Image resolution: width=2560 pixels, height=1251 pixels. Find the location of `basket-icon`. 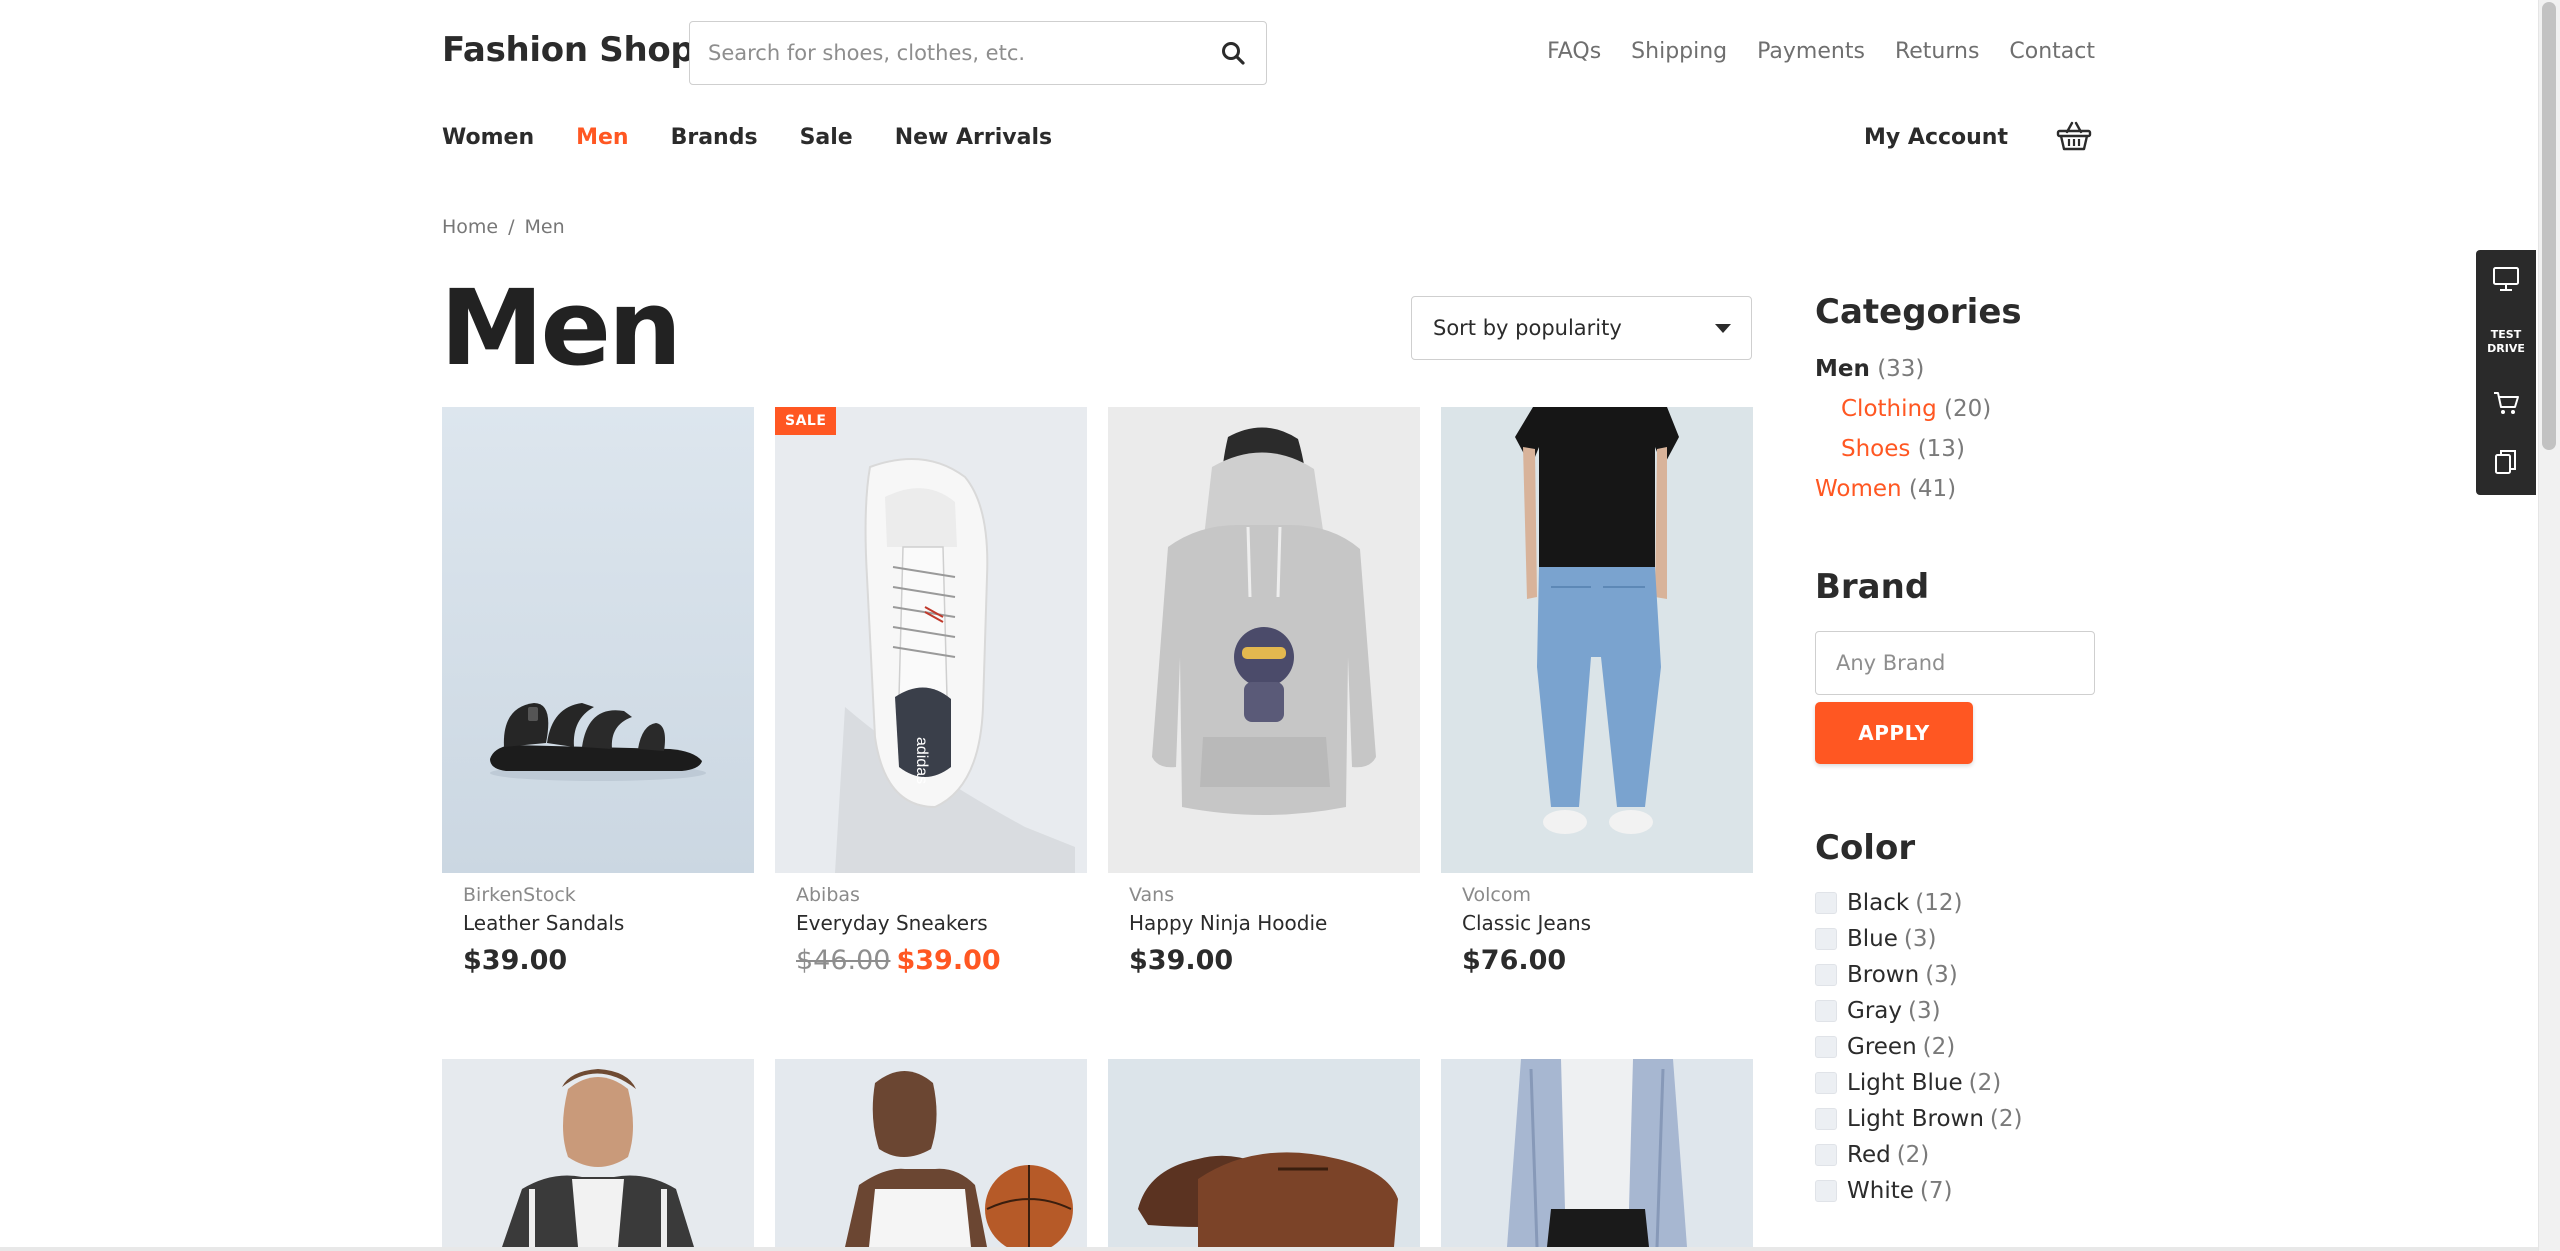

basket-icon is located at coordinates (2074, 136).